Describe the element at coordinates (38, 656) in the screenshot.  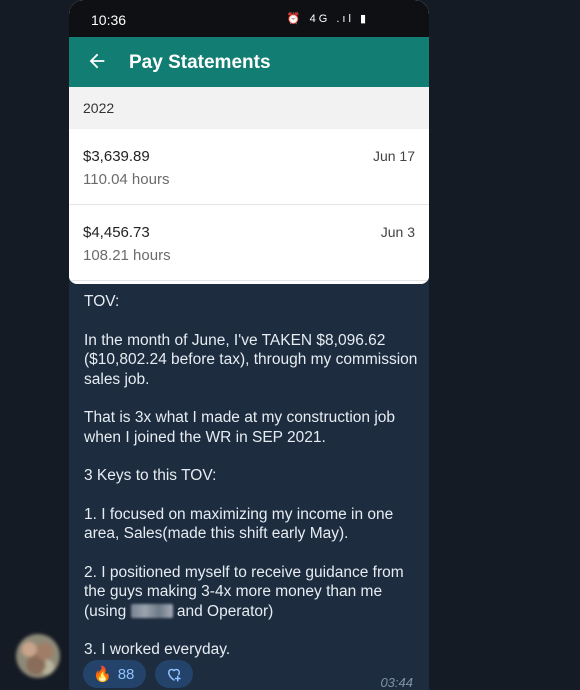
I see `sender-avatar` at that location.